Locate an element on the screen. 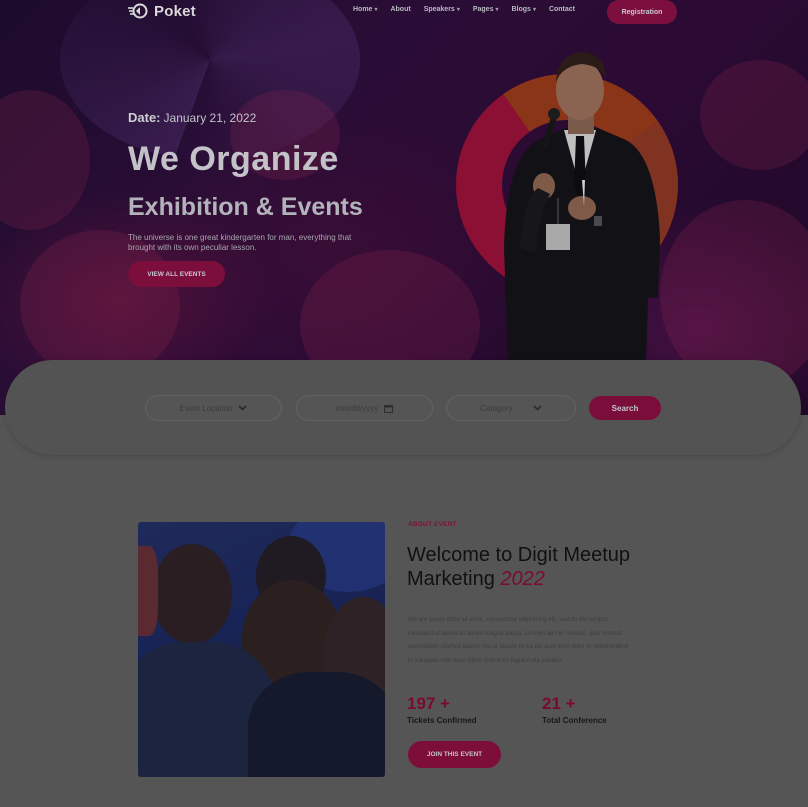 This screenshot has height=807, width=808. nav-item-blogs: Blogs ▾ is located at coordinates (523, 9).